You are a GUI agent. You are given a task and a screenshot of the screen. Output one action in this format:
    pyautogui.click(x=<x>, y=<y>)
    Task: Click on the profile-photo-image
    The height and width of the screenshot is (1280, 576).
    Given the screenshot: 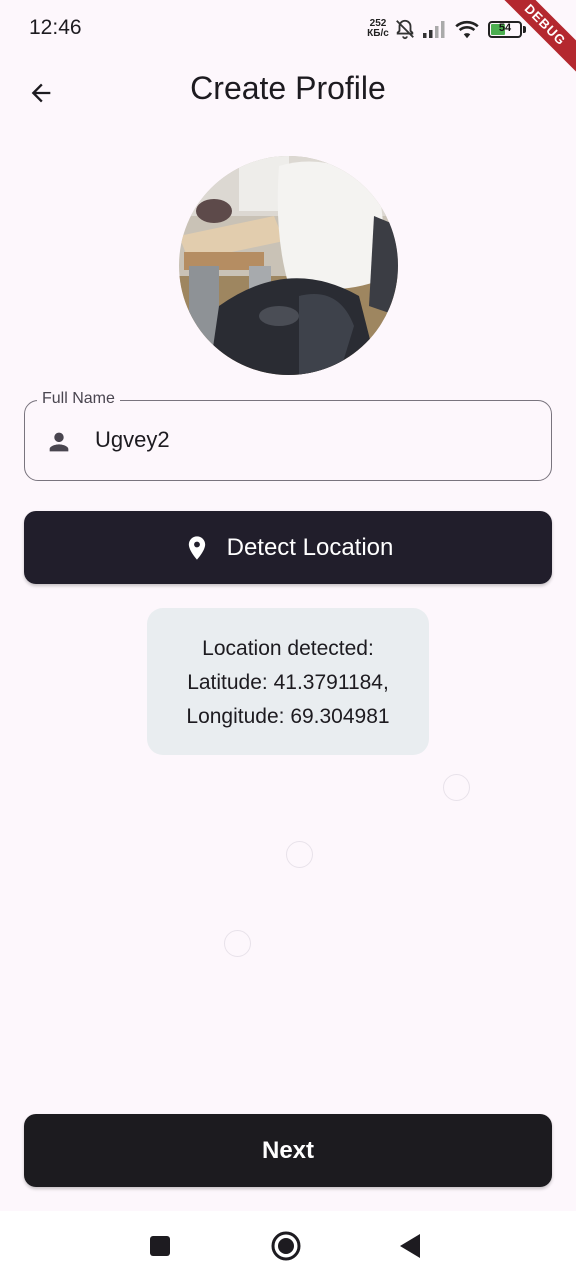 What is the action you would take?
    pyautogui.click(x=288, y=265)
    